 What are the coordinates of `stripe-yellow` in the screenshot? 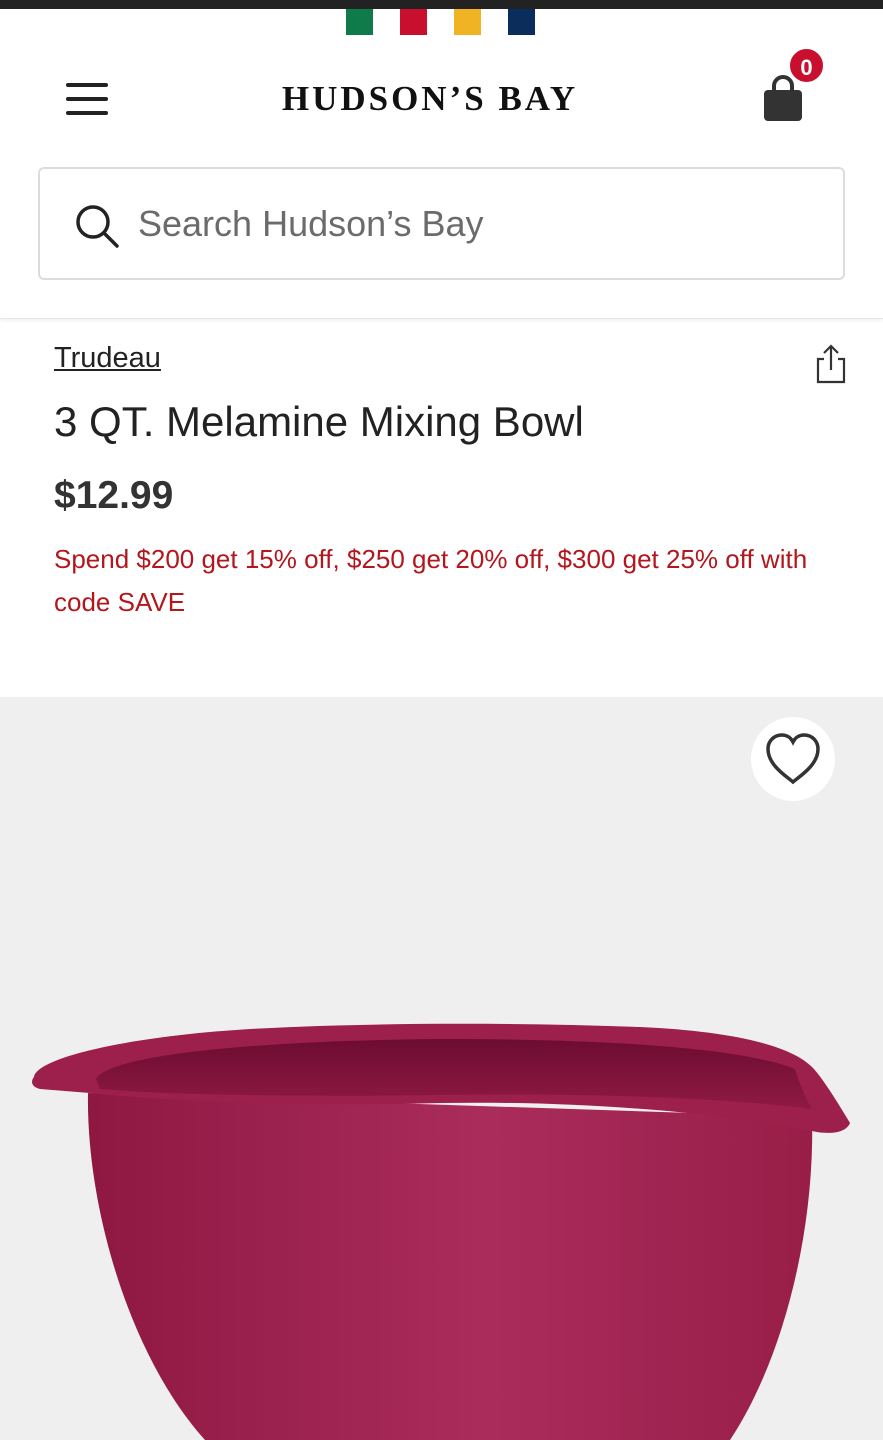 It's located at (467, 22).